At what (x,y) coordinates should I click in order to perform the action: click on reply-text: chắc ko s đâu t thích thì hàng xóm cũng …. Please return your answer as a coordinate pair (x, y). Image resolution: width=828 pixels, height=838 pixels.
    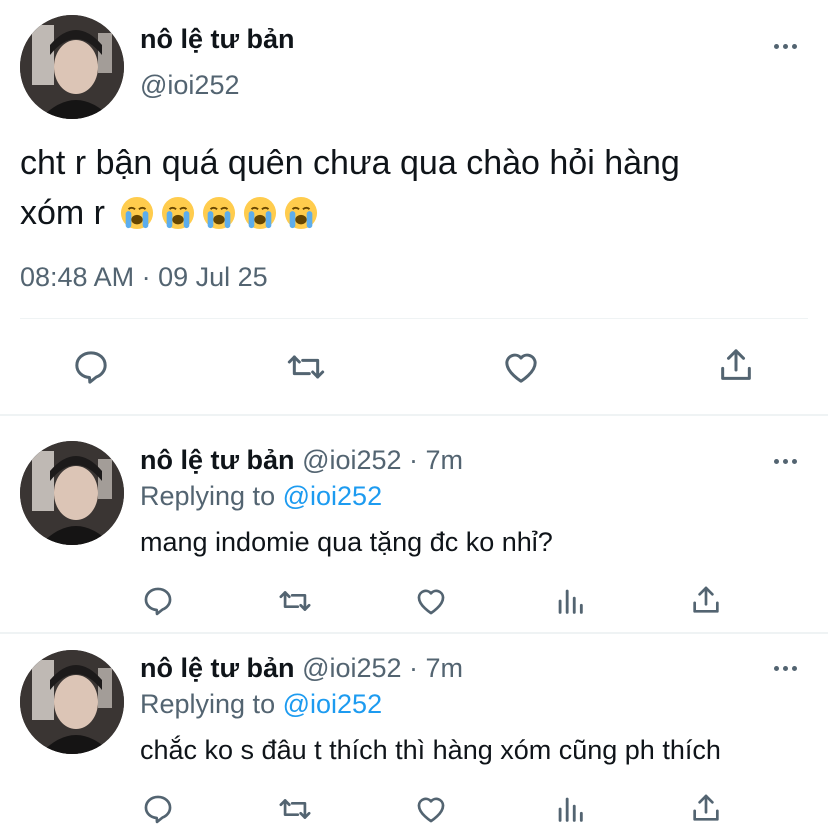
    Looking at the image, I should click on (430, 750).